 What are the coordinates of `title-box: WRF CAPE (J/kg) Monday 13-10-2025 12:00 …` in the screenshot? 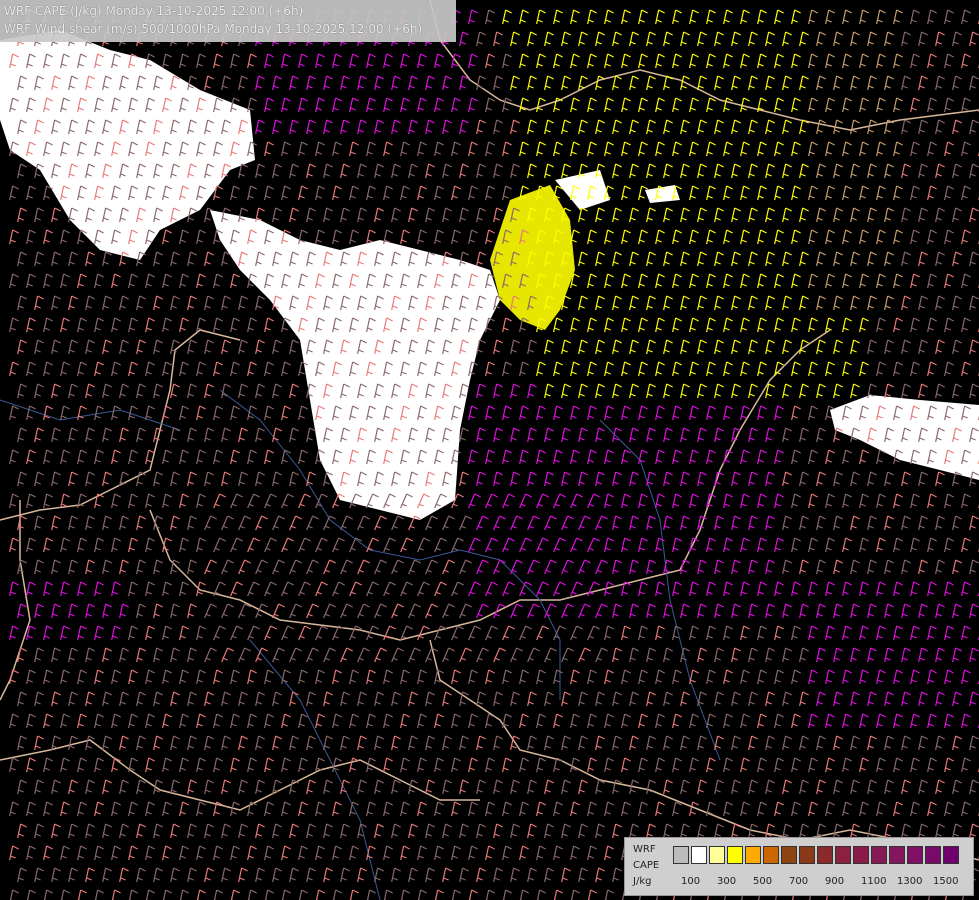 It's located at (228, 21).